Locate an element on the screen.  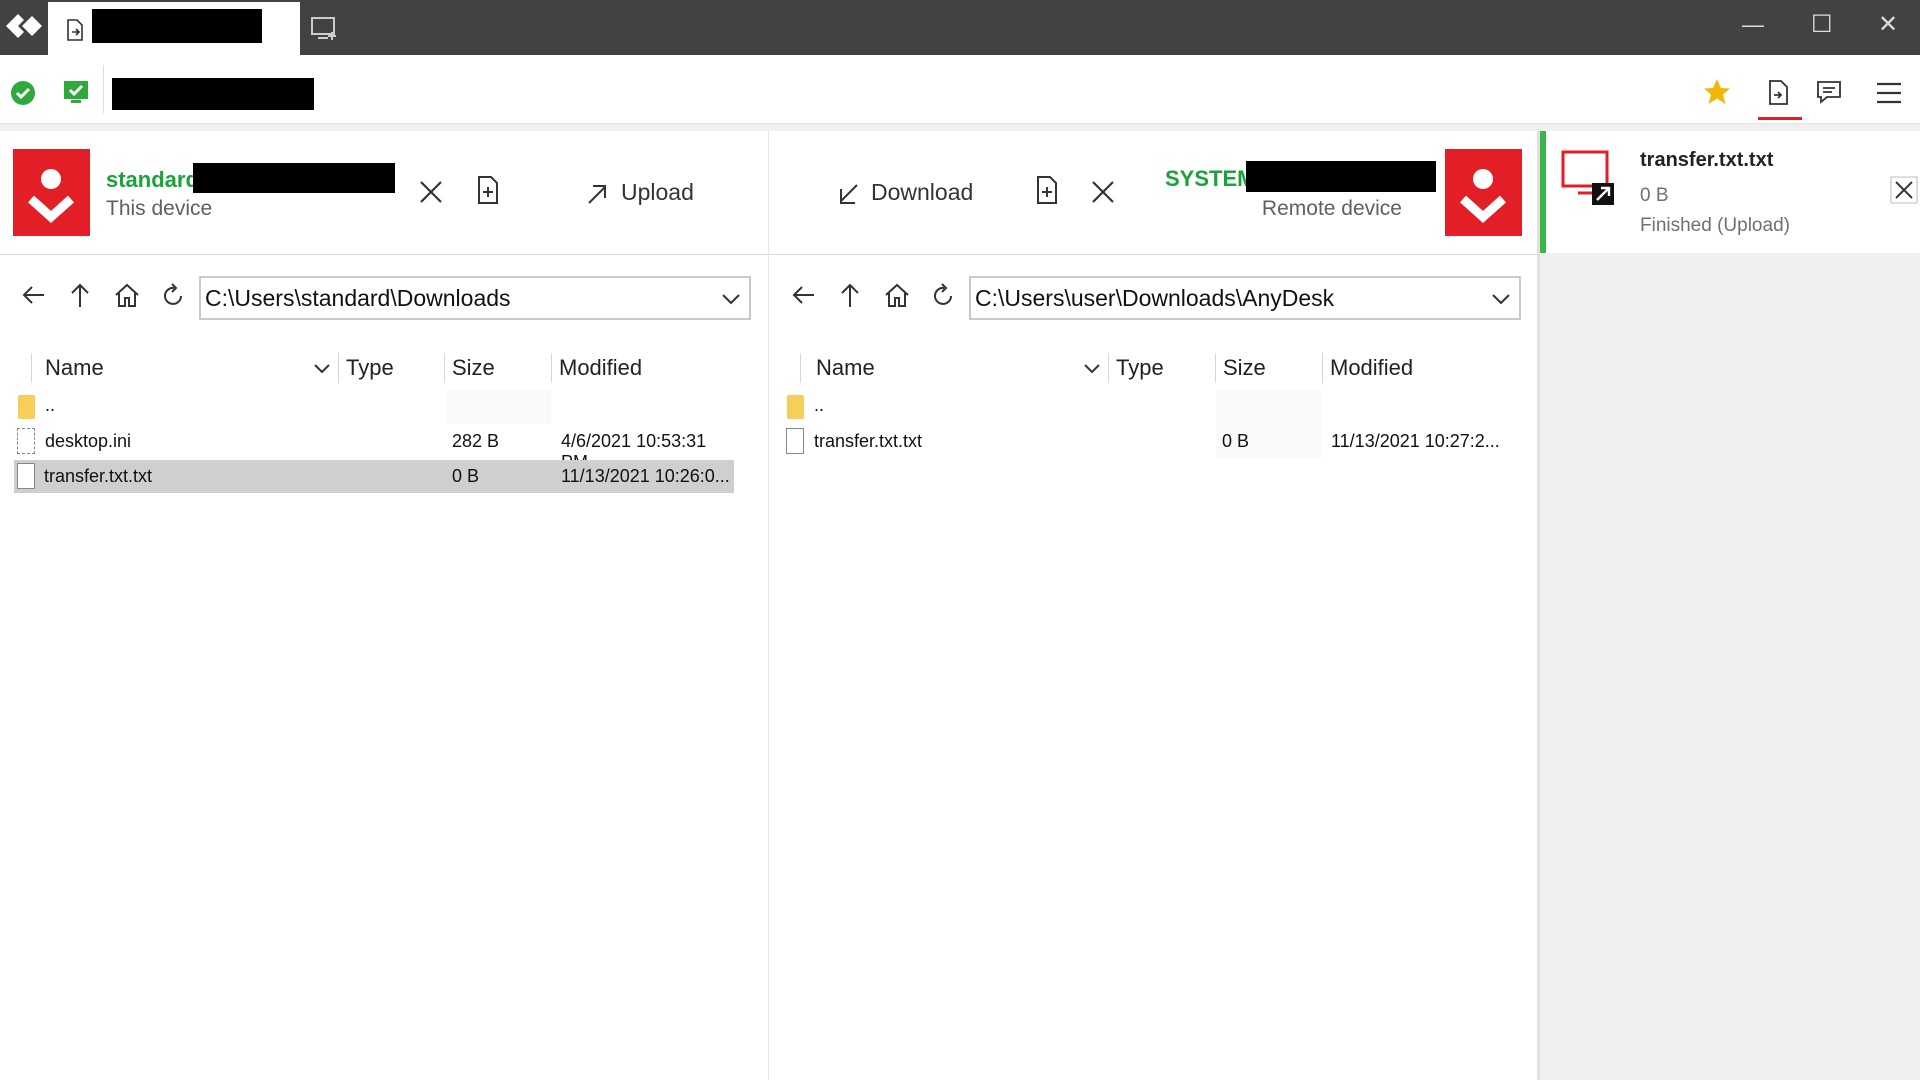
download-arrow-icon is located at coordinates (849, 194).